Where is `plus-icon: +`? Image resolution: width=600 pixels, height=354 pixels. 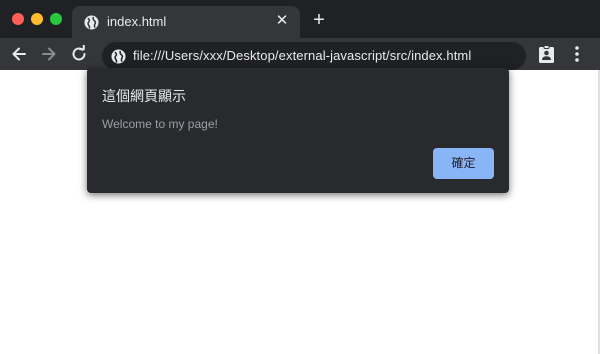
plus-icon: + is located at coordinates (319, 20).